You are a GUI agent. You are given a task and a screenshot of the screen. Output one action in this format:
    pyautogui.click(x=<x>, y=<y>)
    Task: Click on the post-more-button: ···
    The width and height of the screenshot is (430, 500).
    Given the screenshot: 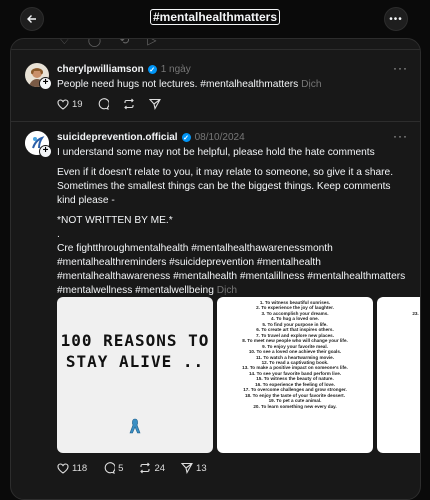 What is the action you would take?
    pyautogui.click(x=400, y=136)
    